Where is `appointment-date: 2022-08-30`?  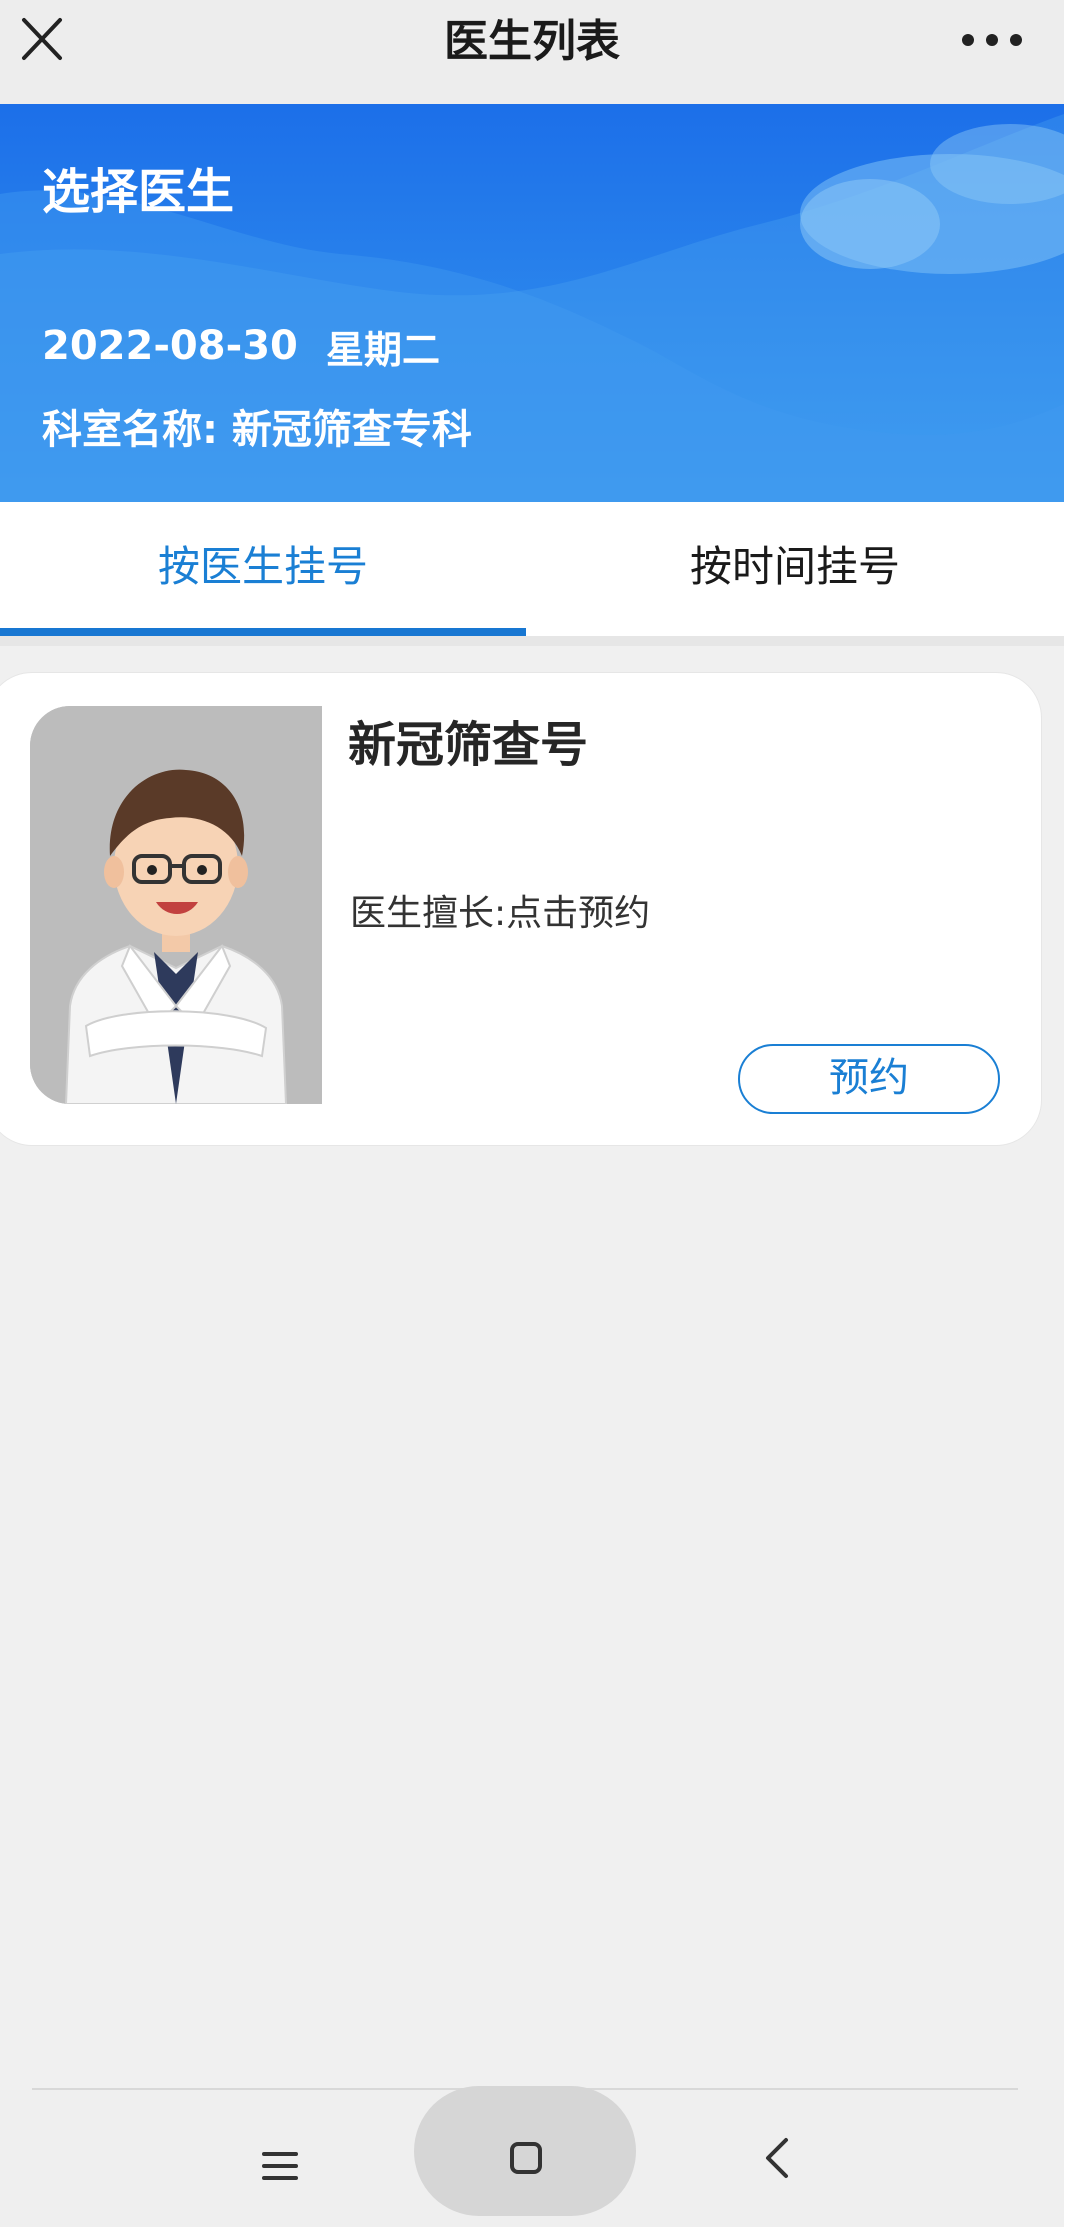 appointment-date: 2022-08-30 is located at coordinates (170, 346).